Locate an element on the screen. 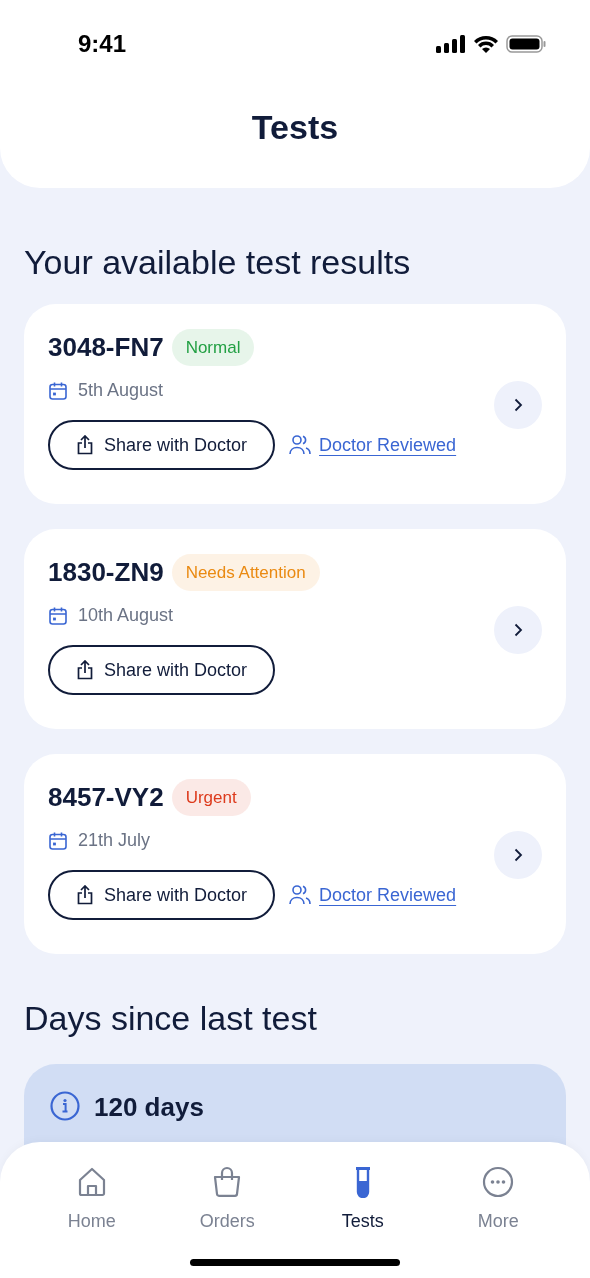  wifi-icon is located at coordinates (486, 44).